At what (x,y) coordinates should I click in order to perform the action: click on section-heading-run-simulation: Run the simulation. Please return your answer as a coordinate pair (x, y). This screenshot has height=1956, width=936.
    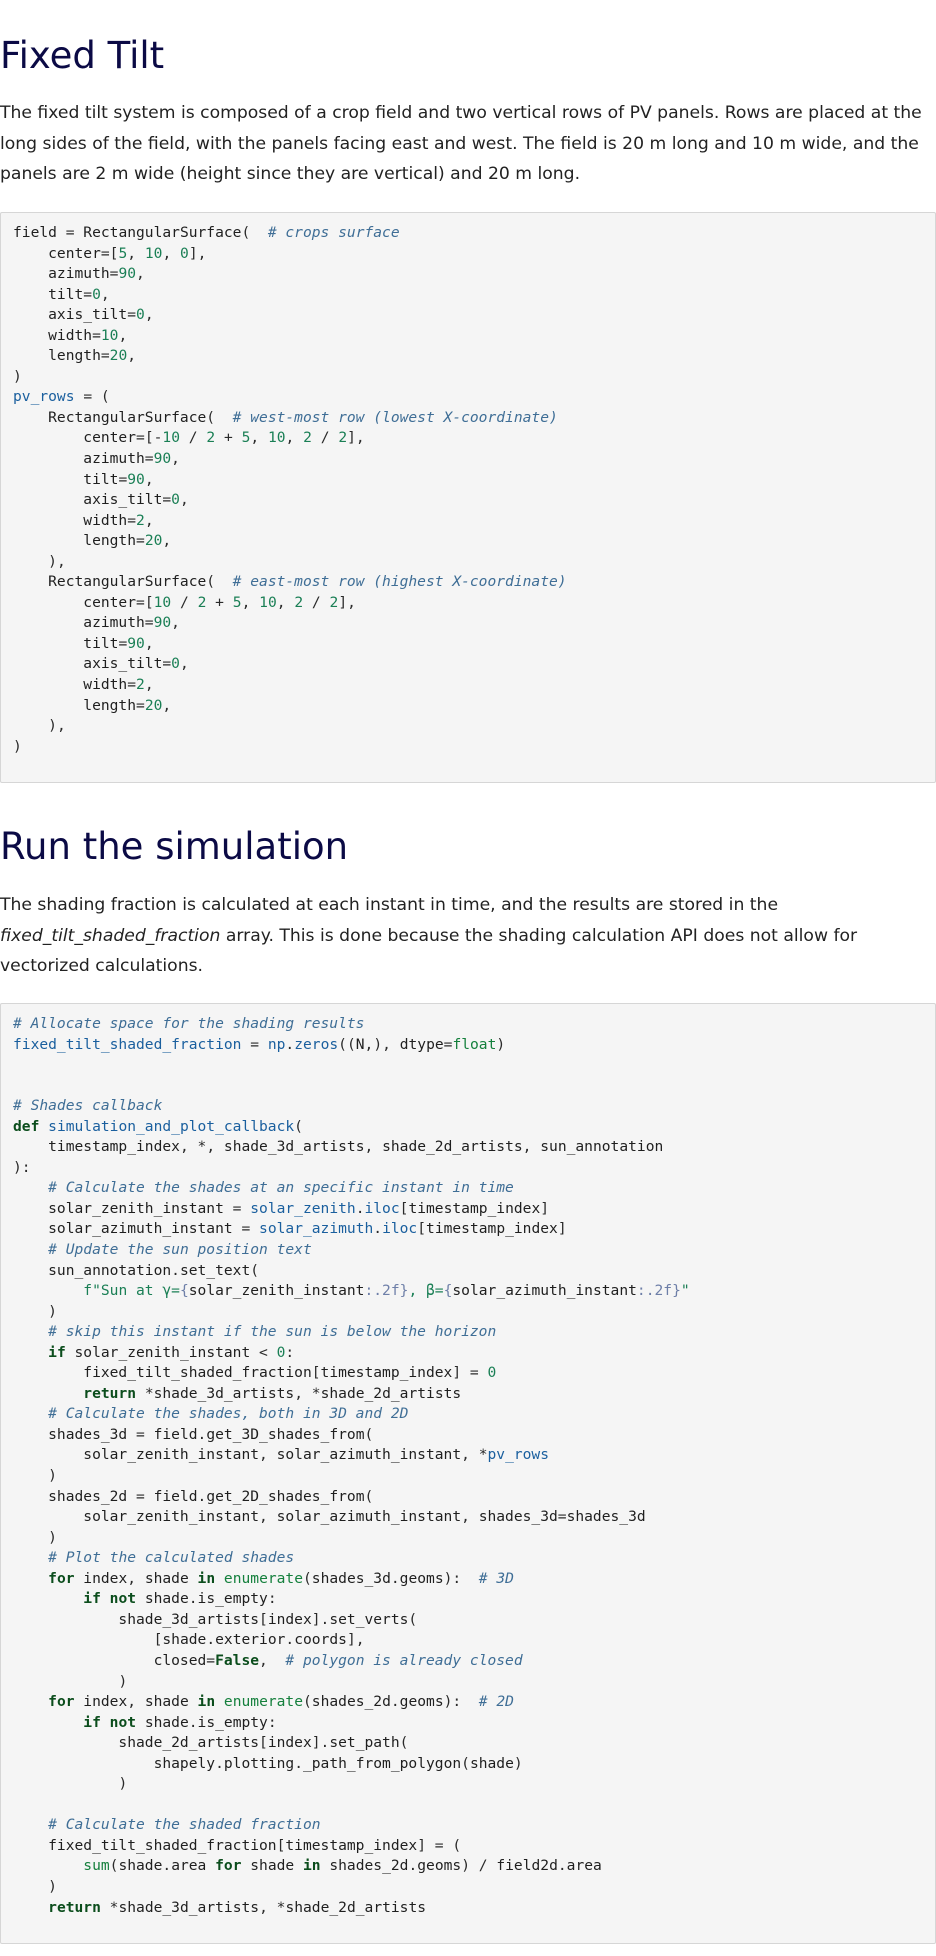
    Looking at the image, I should click on (174, 846).